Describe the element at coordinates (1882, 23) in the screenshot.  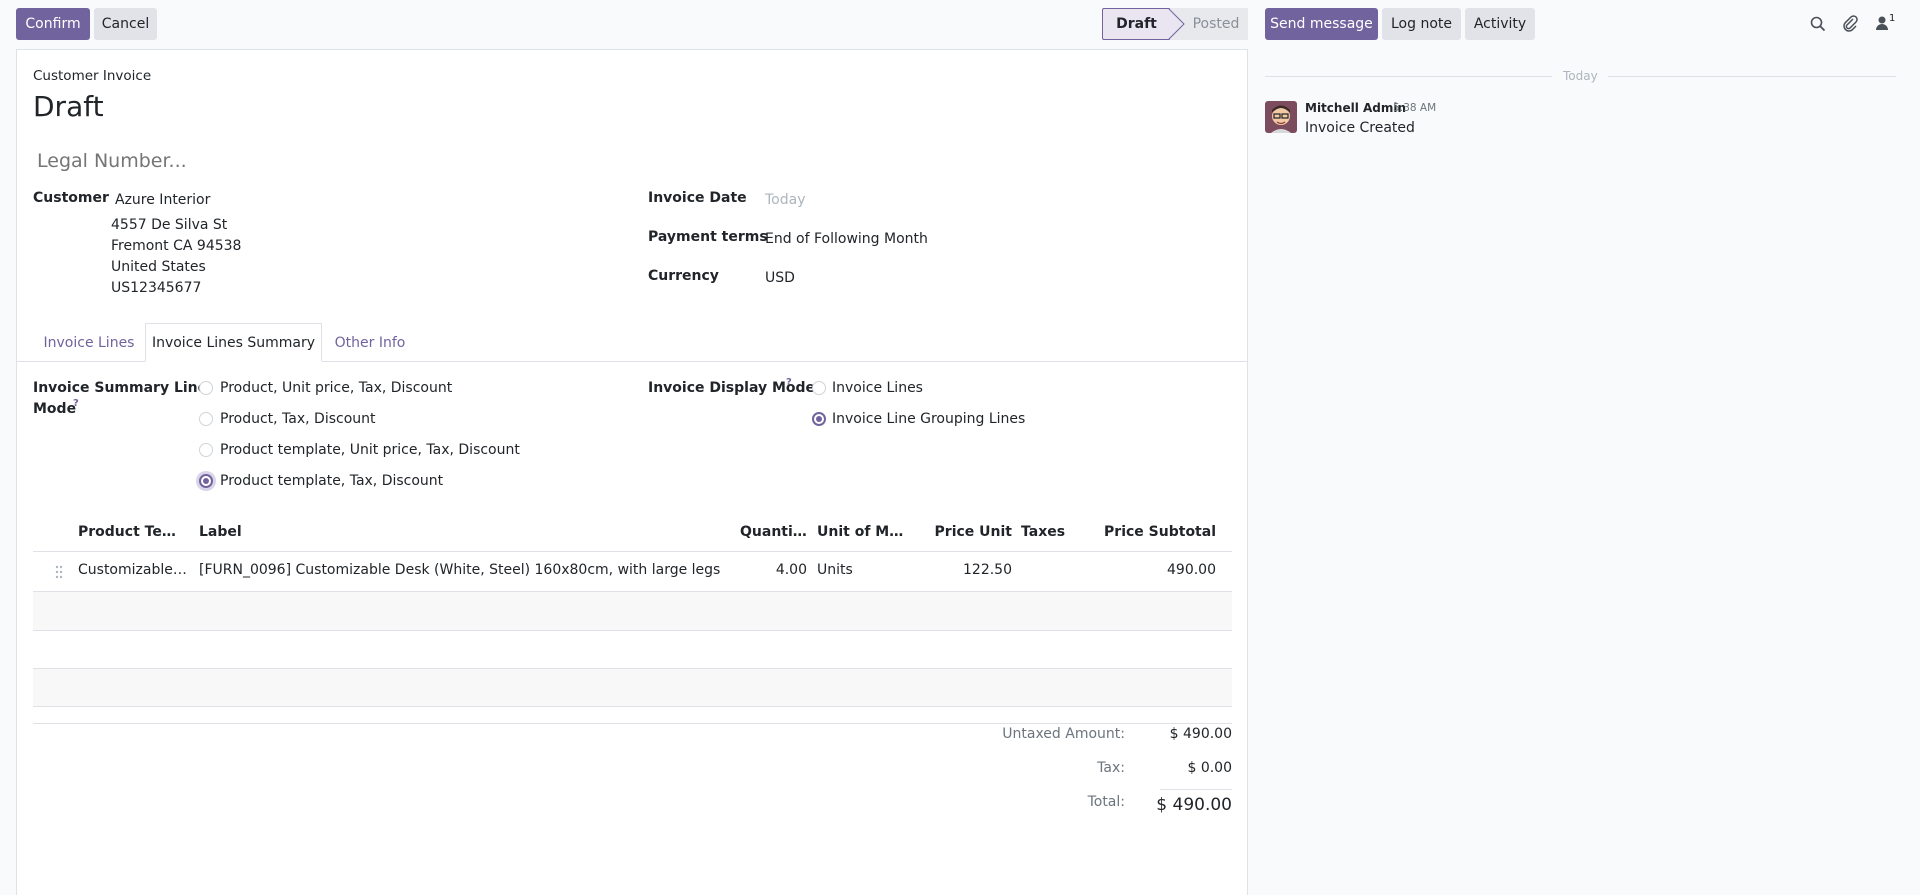
I see `followers-icon` at that location.